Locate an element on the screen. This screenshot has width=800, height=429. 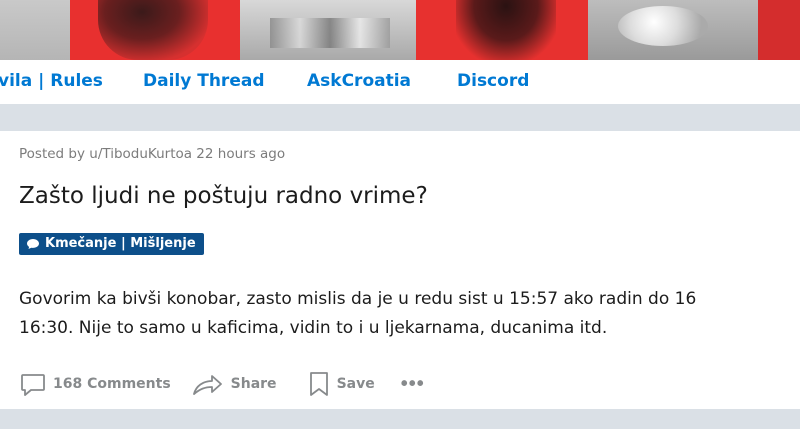
flair-label: Kmečanje | Mišljenje is located at coordinates (120, 243).